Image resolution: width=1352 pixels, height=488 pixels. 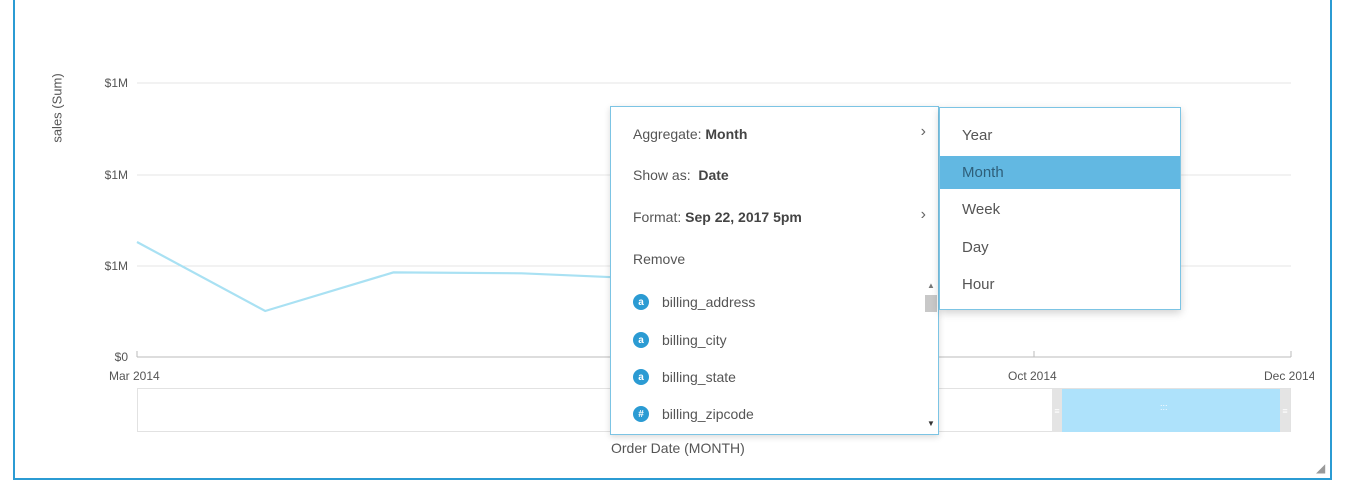 I want to click on y-tick-label: $0, so click(x=121, y=357).